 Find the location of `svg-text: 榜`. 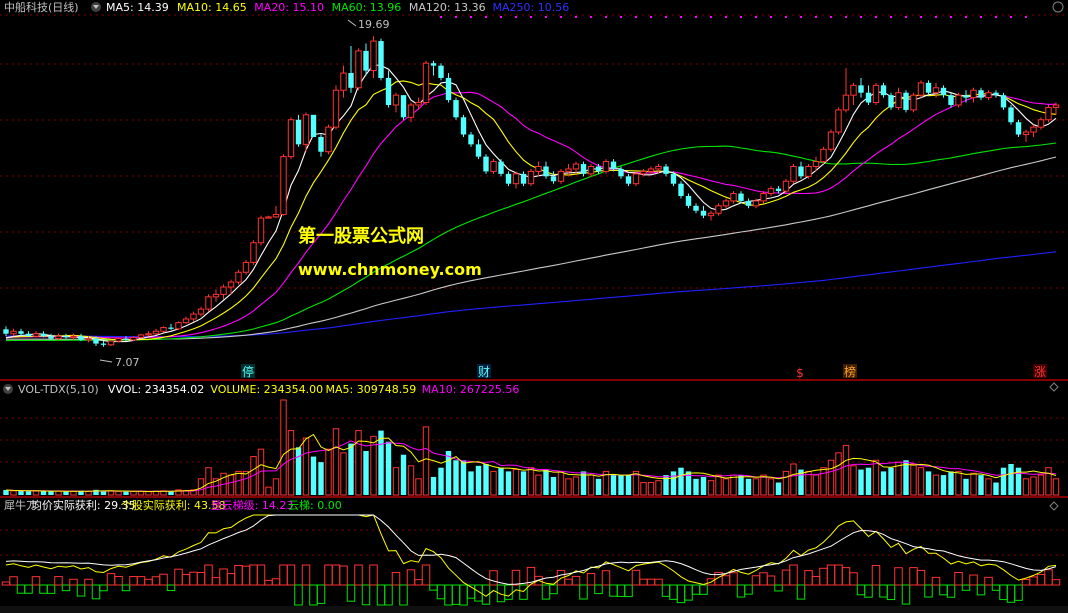

svg-text: 榜 is located at coordinates (850, 371).